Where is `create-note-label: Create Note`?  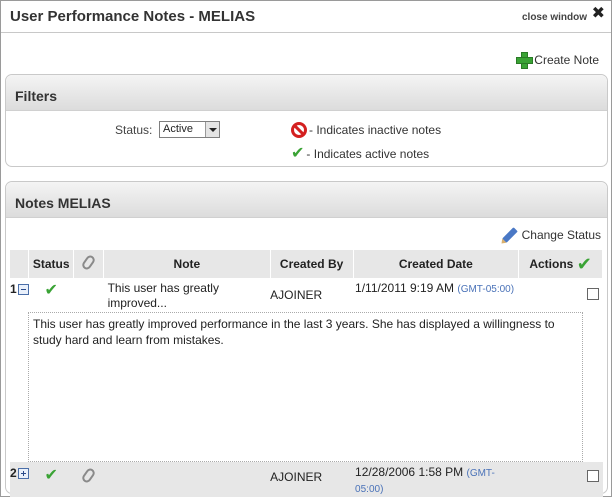 create-note-label: Create Note is located at coordinates (566, 59).